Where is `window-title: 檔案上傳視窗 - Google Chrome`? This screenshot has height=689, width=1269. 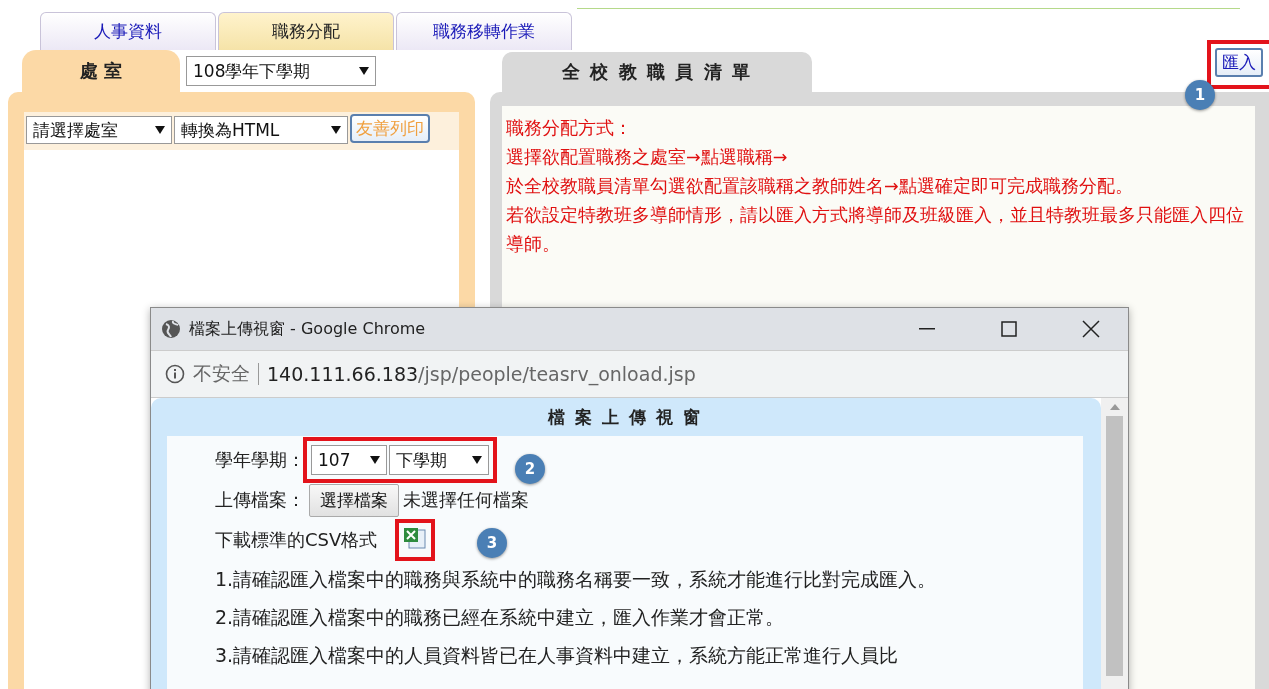 window-title: 檔案上傳視窗 - Google Chrome is located at coordinates (308, 329).